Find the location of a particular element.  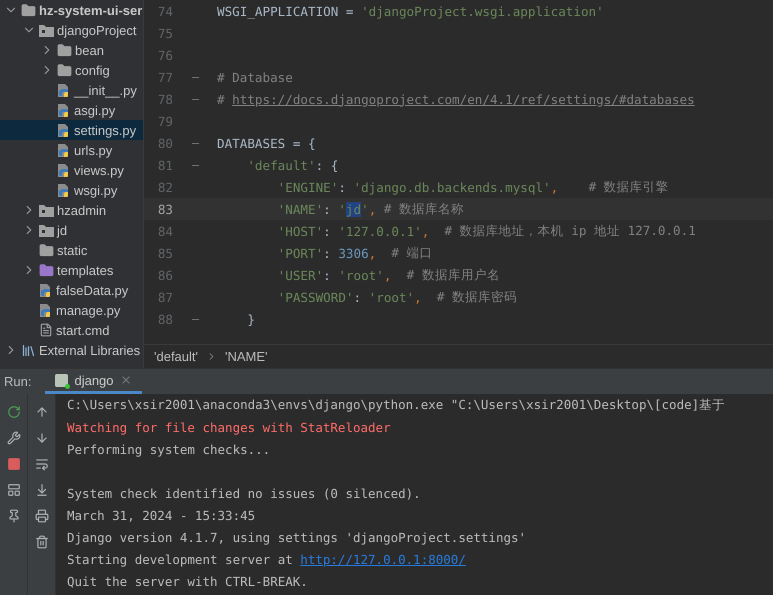

tree-item: static is located at coordinates (71, 250).